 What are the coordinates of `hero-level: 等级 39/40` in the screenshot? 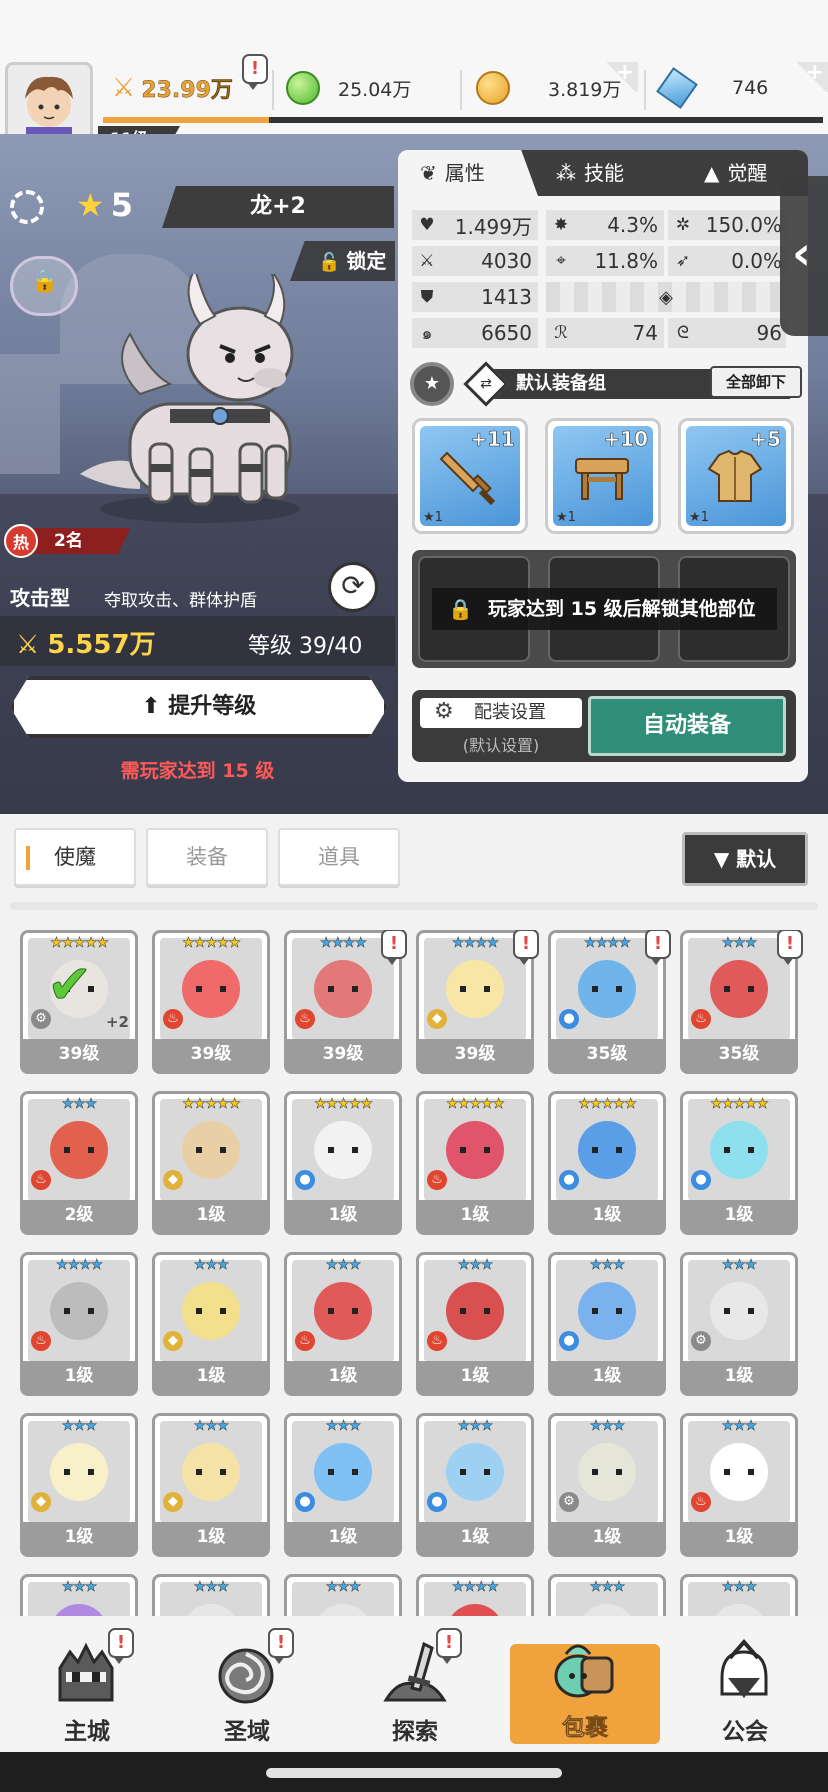 It's located at (305, 646).